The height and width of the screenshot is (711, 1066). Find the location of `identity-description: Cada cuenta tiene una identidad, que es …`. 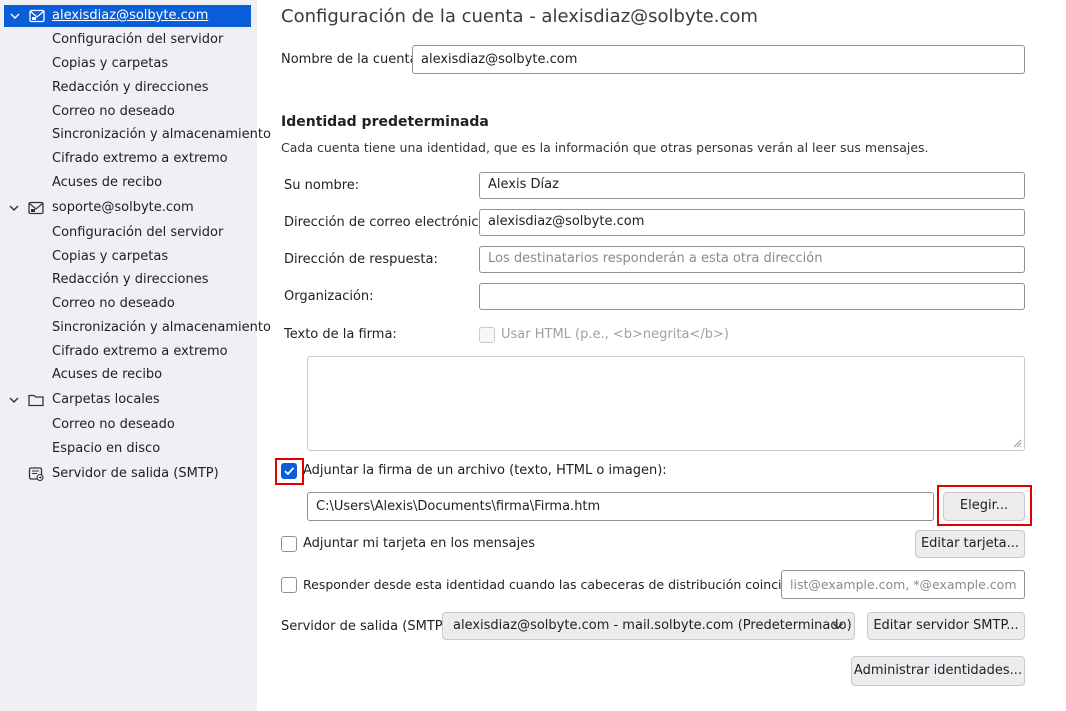

identity-description: Cada cuenta tiene una identidad, que es … is located at coordinates (605, 147).